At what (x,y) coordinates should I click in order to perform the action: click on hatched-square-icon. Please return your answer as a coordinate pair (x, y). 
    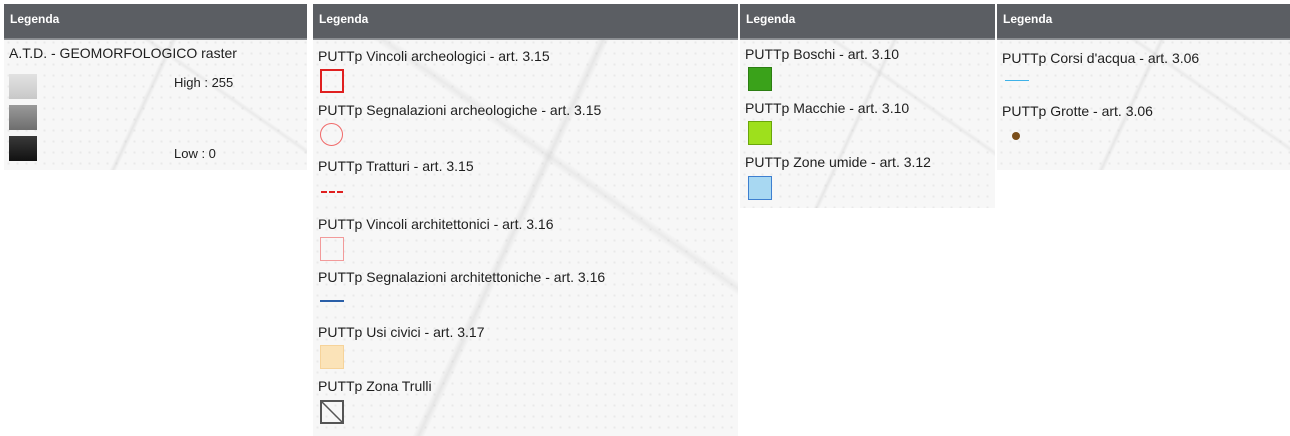
    Looking at the image, I should click on (332, 412).